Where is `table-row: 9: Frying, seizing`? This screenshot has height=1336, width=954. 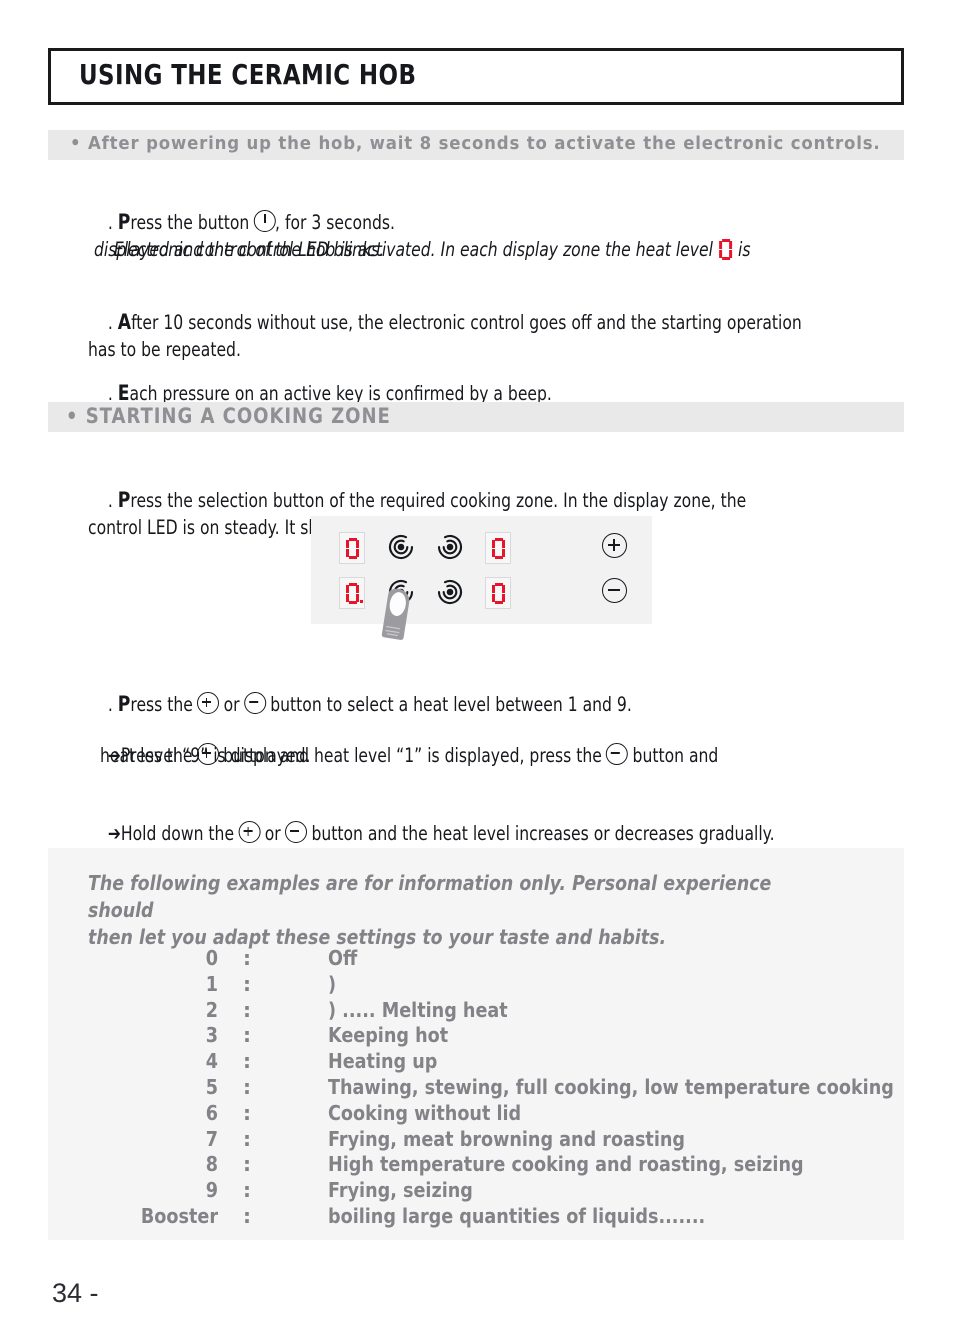 table-row: 9: Frying, seizing is located at coordinates (503, 1191).